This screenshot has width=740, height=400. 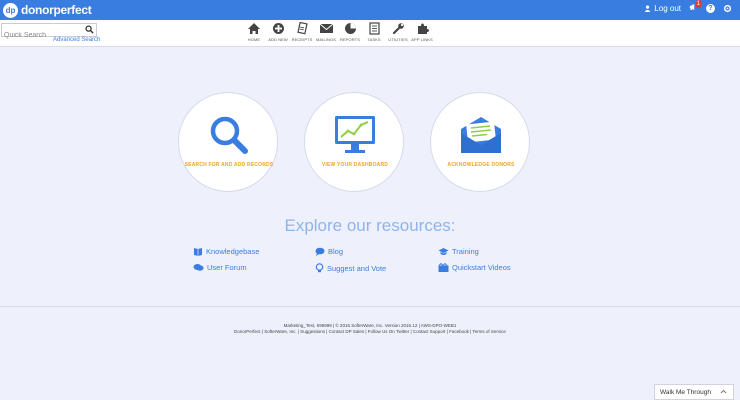 What do you see at coordinates (423, 28) in the screenshot?
I see `puzzle-icon` at bounding box center [423, 28].